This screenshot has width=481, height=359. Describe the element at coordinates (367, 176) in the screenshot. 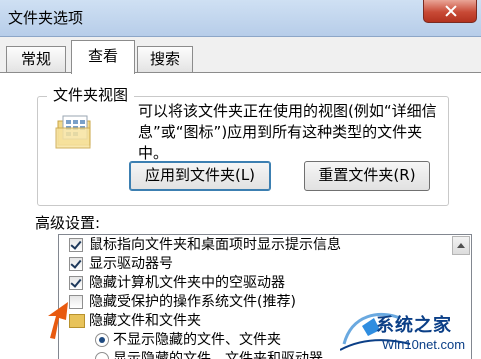

I see `reset-folders-button: 重置文件夹(R)` at that location.